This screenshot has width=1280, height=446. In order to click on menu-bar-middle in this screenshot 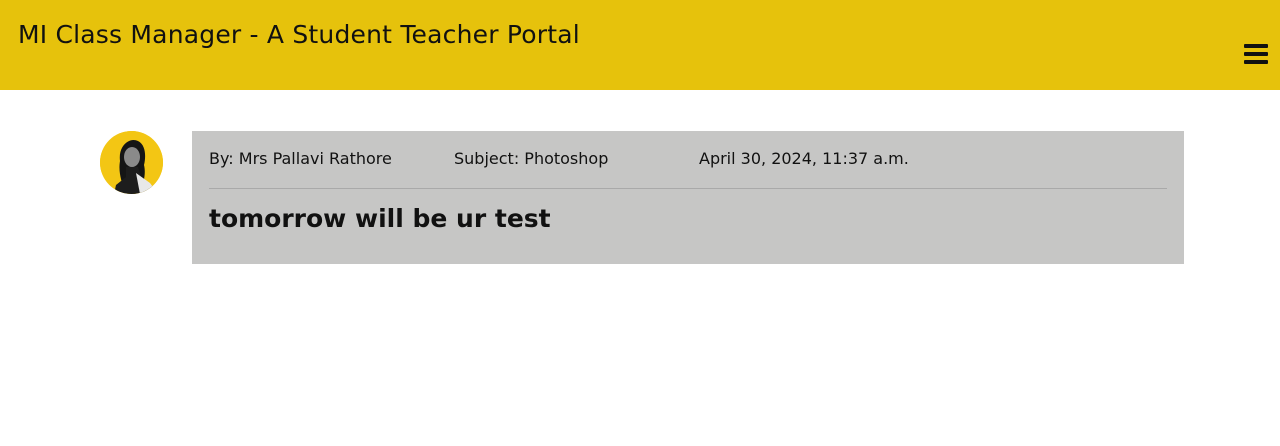, I will do `click(1256, 54)`.